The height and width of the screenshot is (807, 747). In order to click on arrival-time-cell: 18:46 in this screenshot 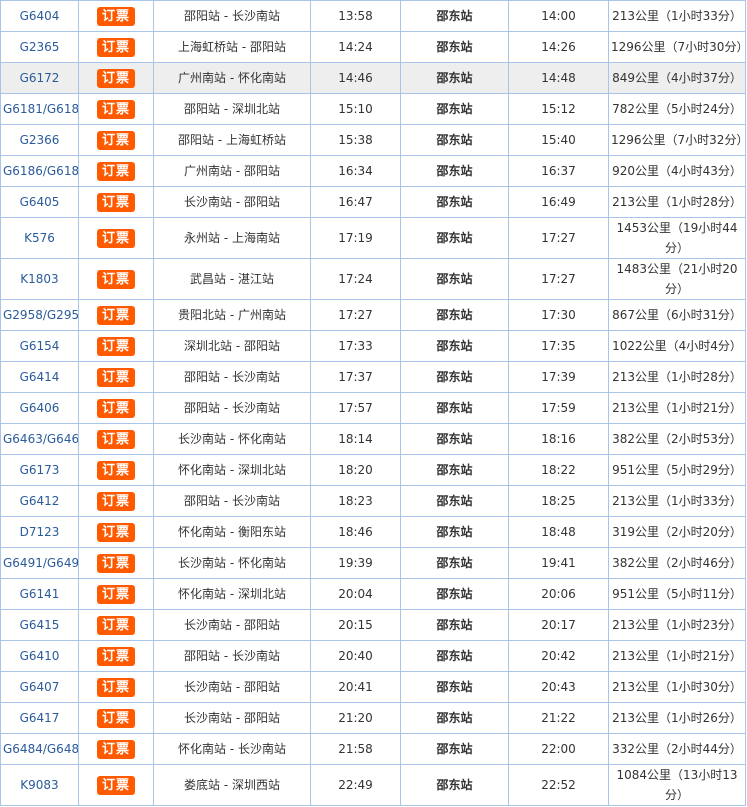, I will do `click(355, 532)`.